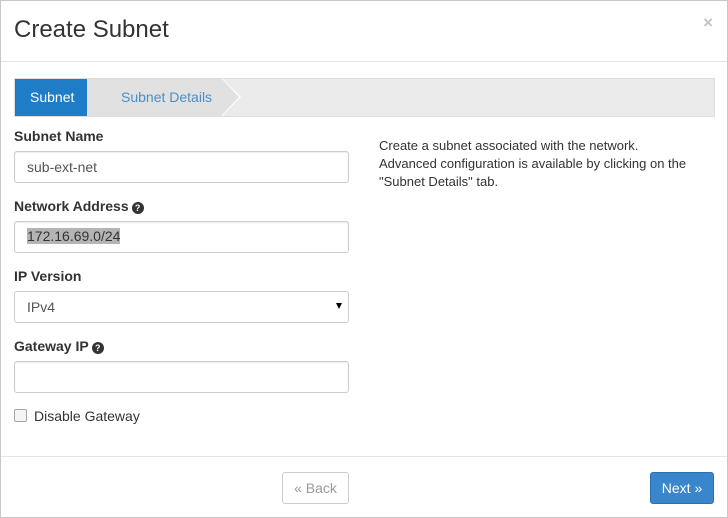  What do you see at coordinates (87, 416) in the screenshot?
I see `disable-gateway-label: Disable Gateway` at bounding box center [87, 416].